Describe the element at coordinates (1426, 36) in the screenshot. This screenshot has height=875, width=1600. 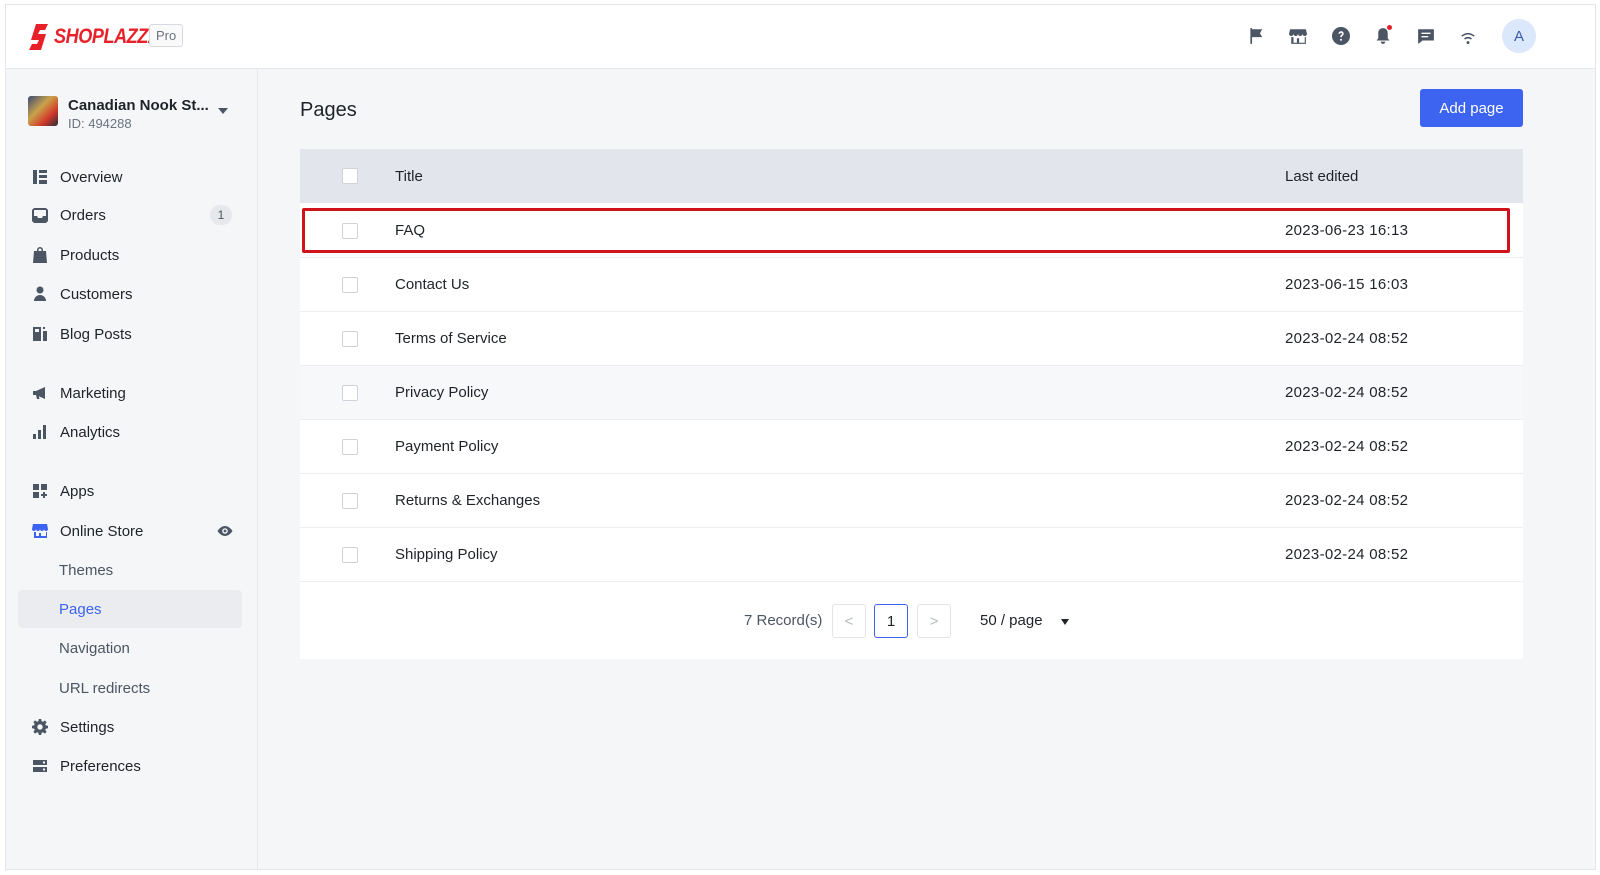
I see `message-icon` at that location.